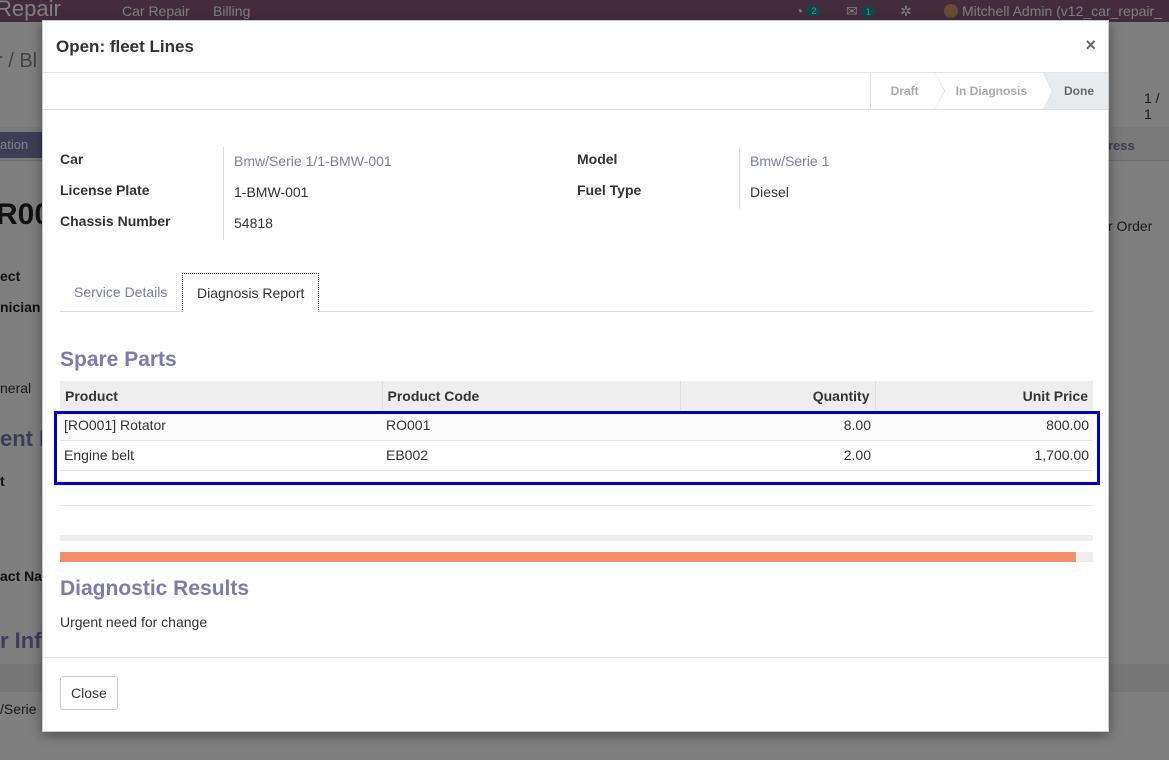 Image resolution: width=1169 pixels, height=760 pixels. I want to click on table-row: Engine belt EB002 2.00 1,700.00, so click(576, 455).